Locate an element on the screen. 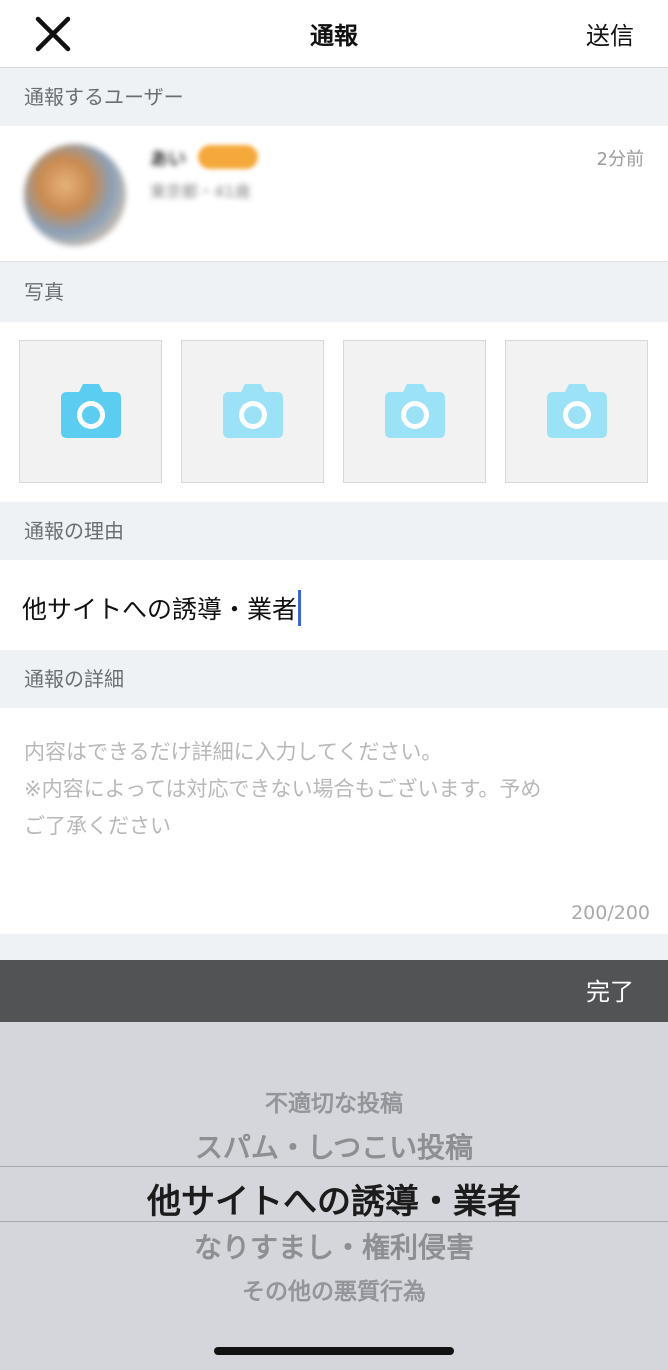  character-counter: 200/200 is located at coordinates (610, 913).